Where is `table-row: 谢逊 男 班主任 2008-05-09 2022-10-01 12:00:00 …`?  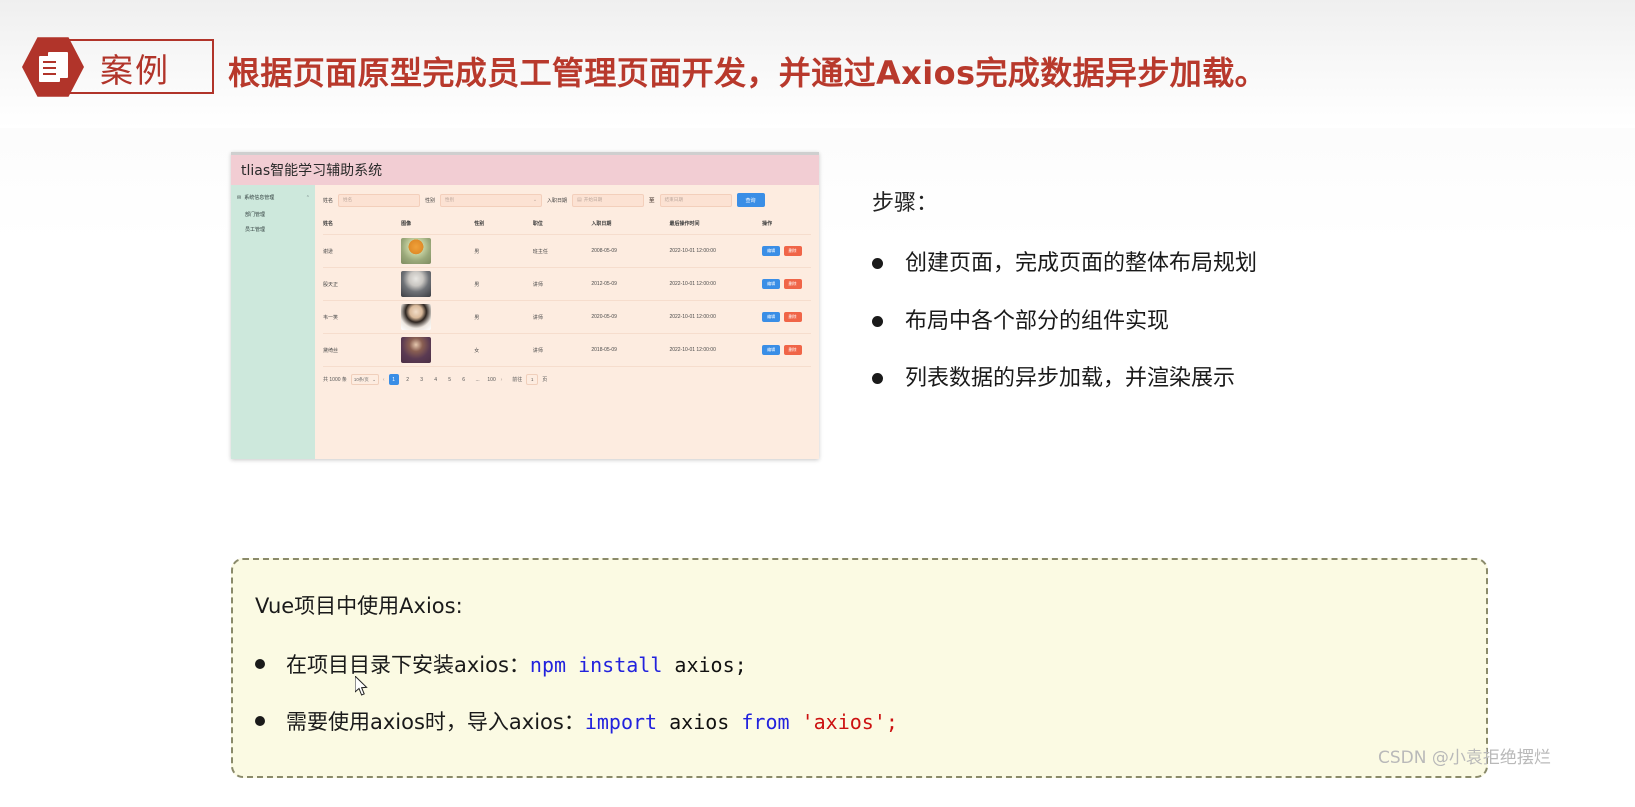 table-row: 谢逊 男 班主任 2008-05-09 2022-10-01 12:00:00 … is located at coordinates (567, 251).